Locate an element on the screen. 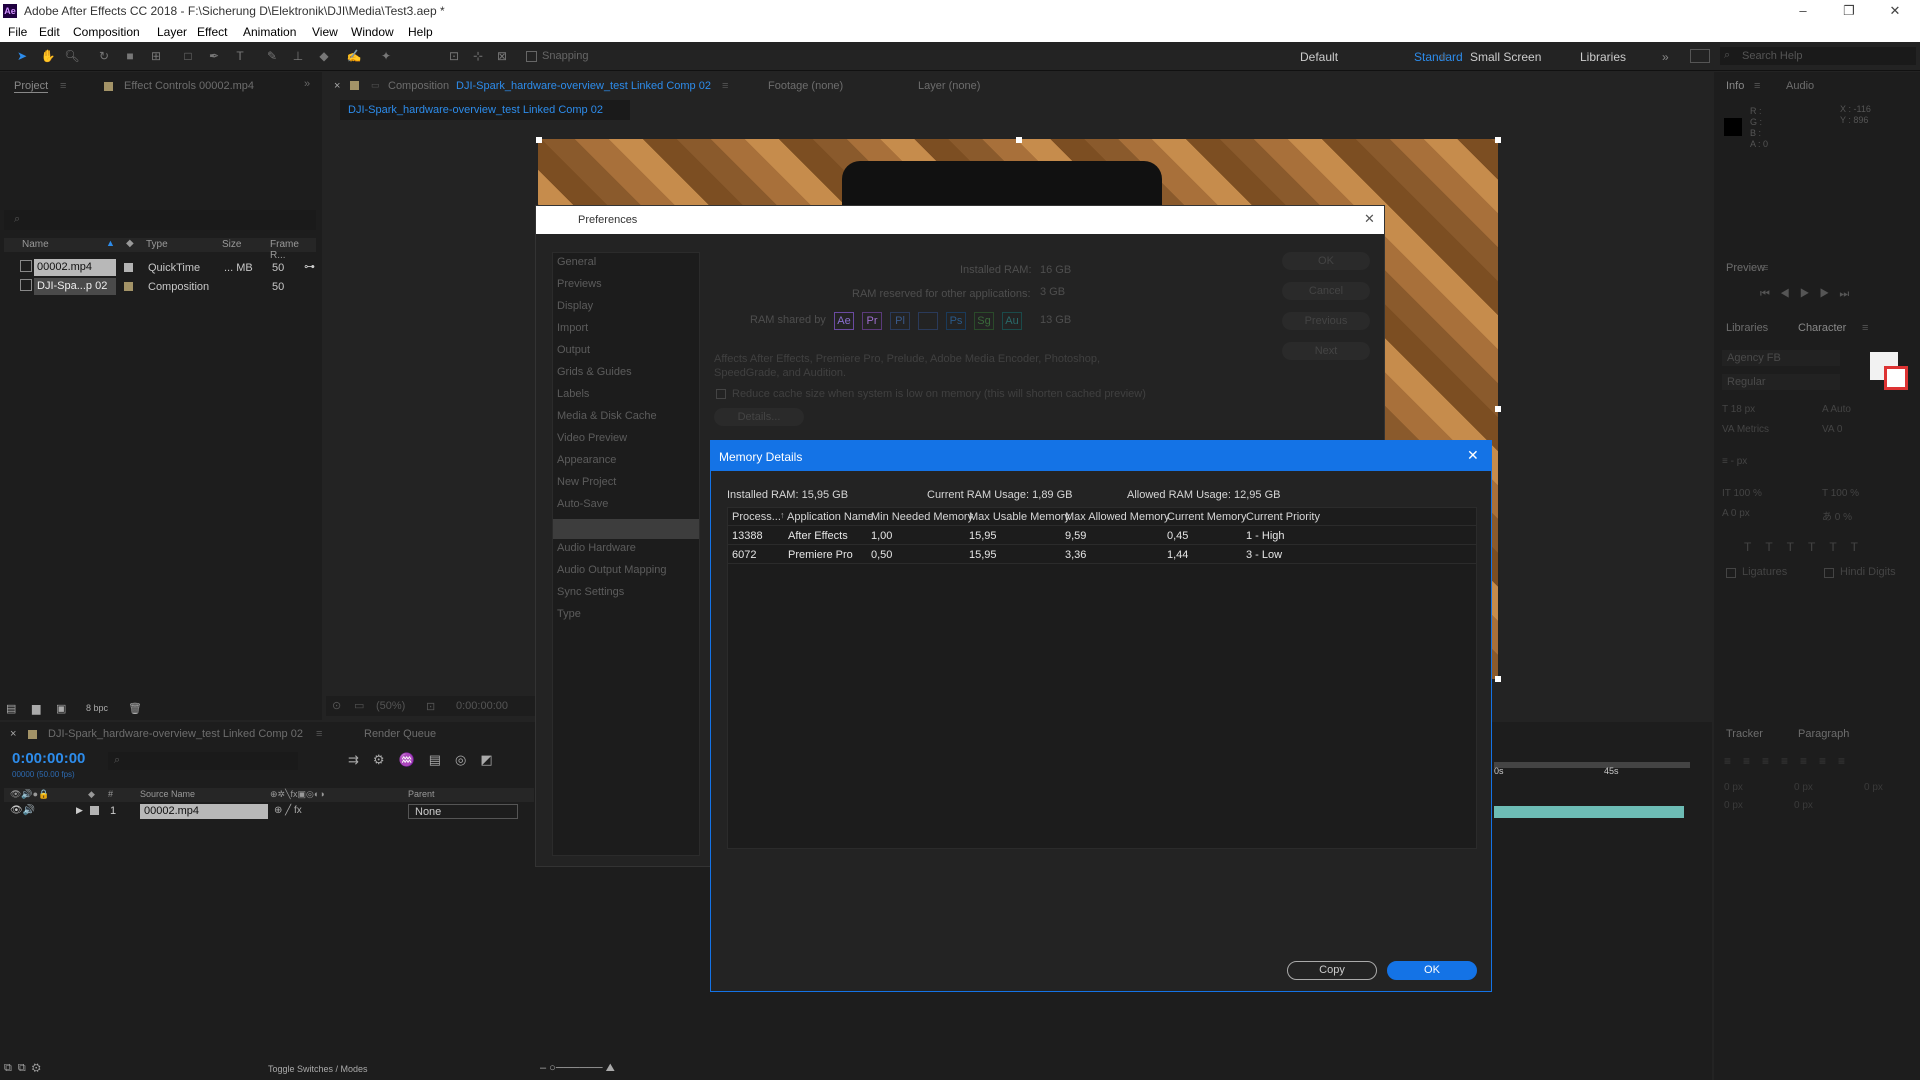 The image size is (1920, 1080). tab-tracker: Tracker is located at coordinates (1744, 734).